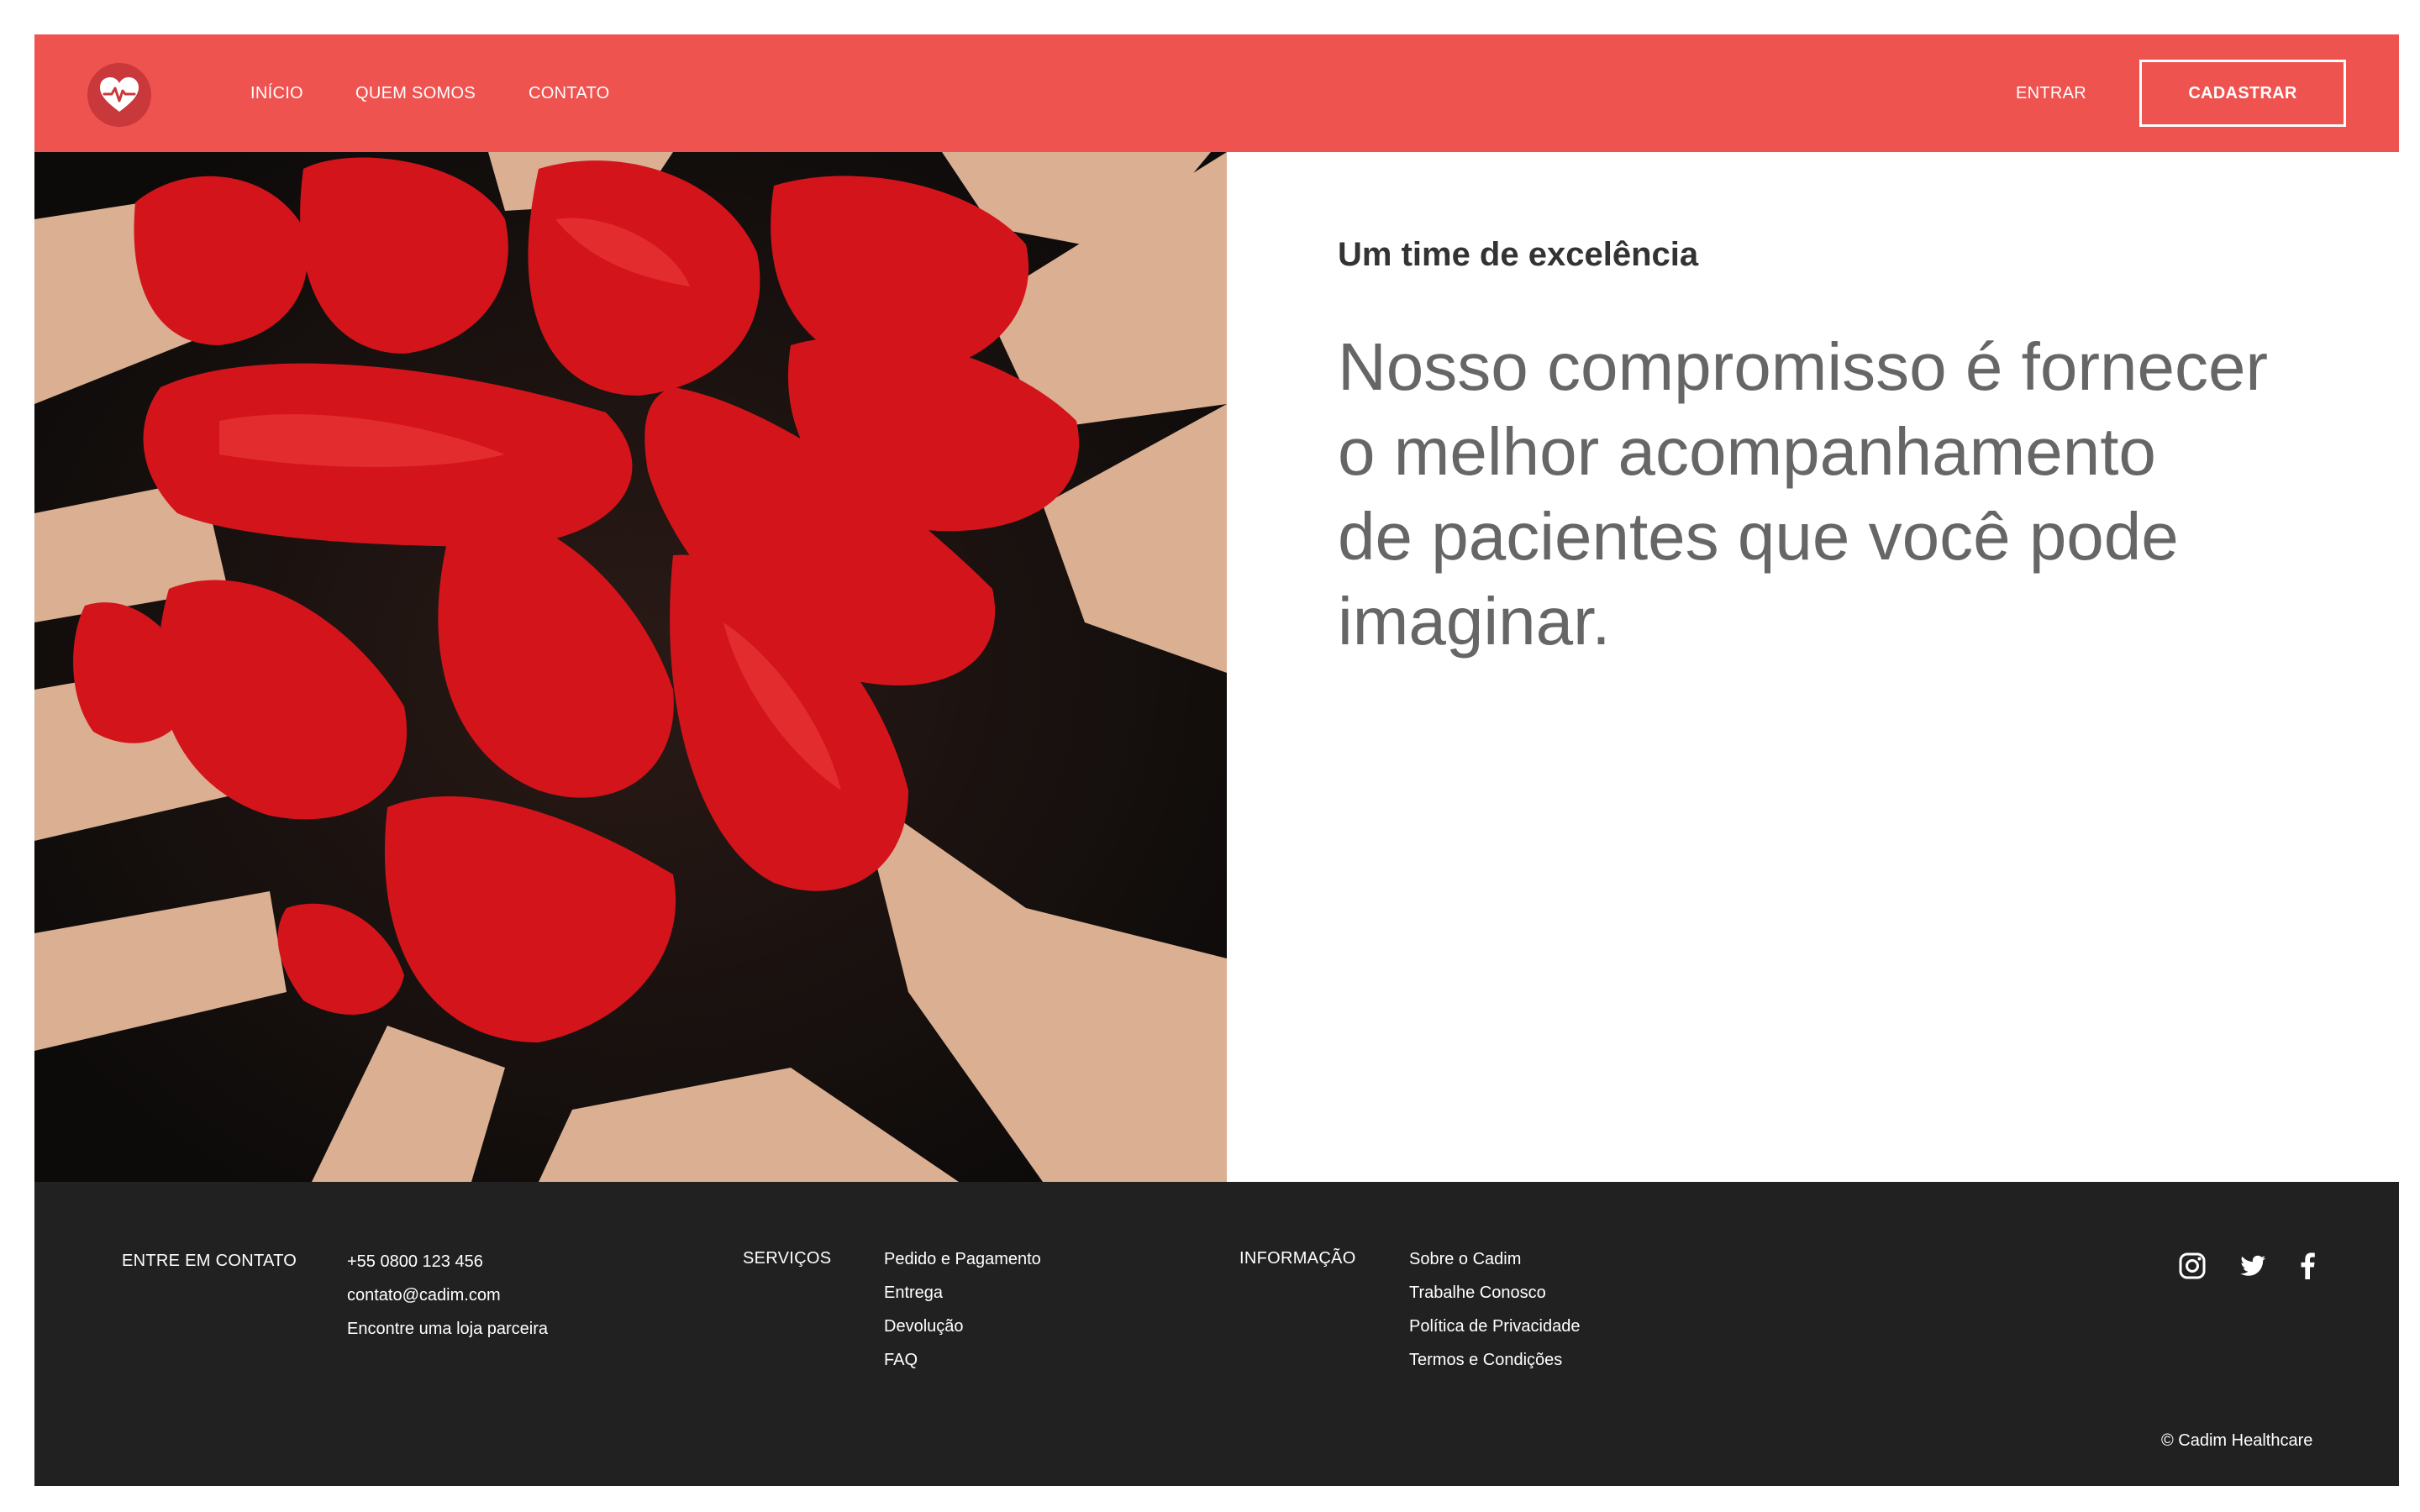 The width and height of the screenshot is (2420, 1512). I want to click on twitter-icon, so click(2253, 1265).